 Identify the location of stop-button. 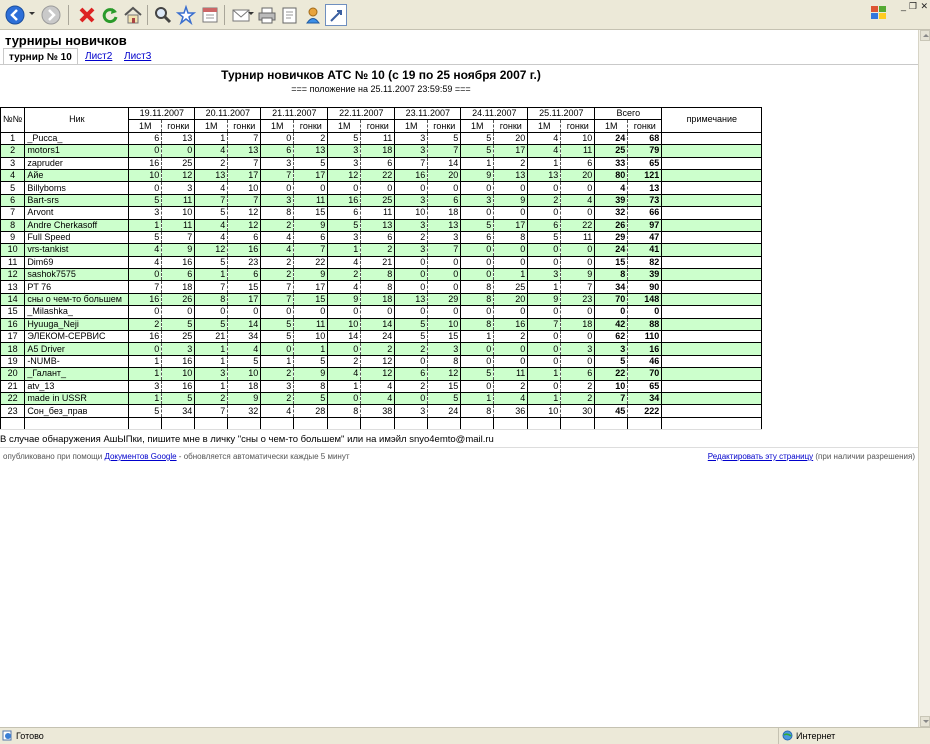
(87, 15).